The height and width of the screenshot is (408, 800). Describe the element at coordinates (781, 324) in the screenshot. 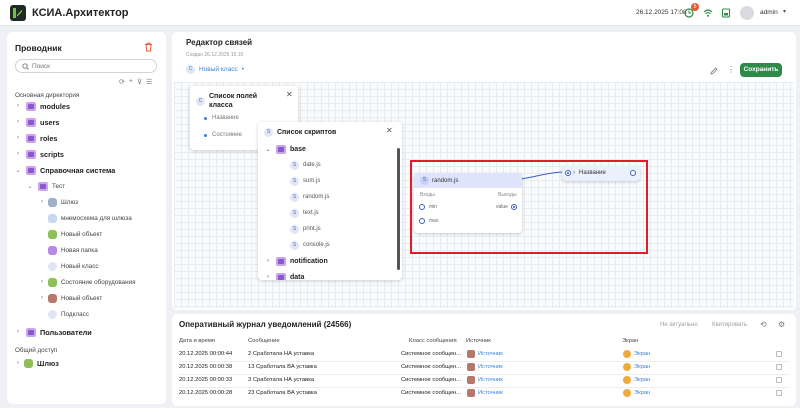

I see `settings-icon: ⚙` at that location.